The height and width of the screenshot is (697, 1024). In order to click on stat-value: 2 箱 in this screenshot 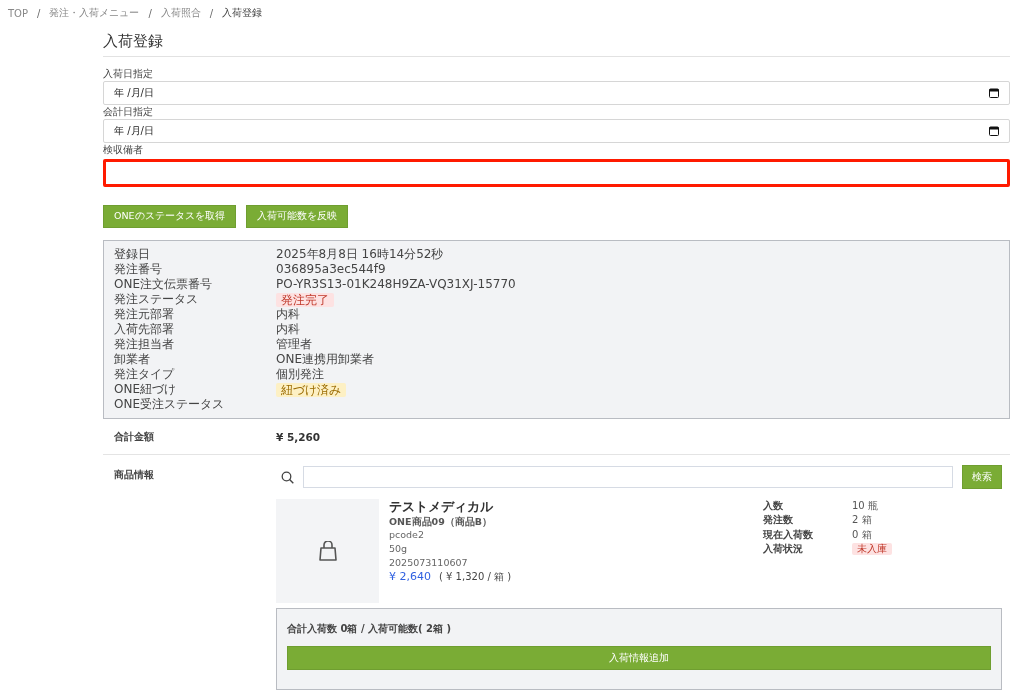, I will do `click(862, 520)`.